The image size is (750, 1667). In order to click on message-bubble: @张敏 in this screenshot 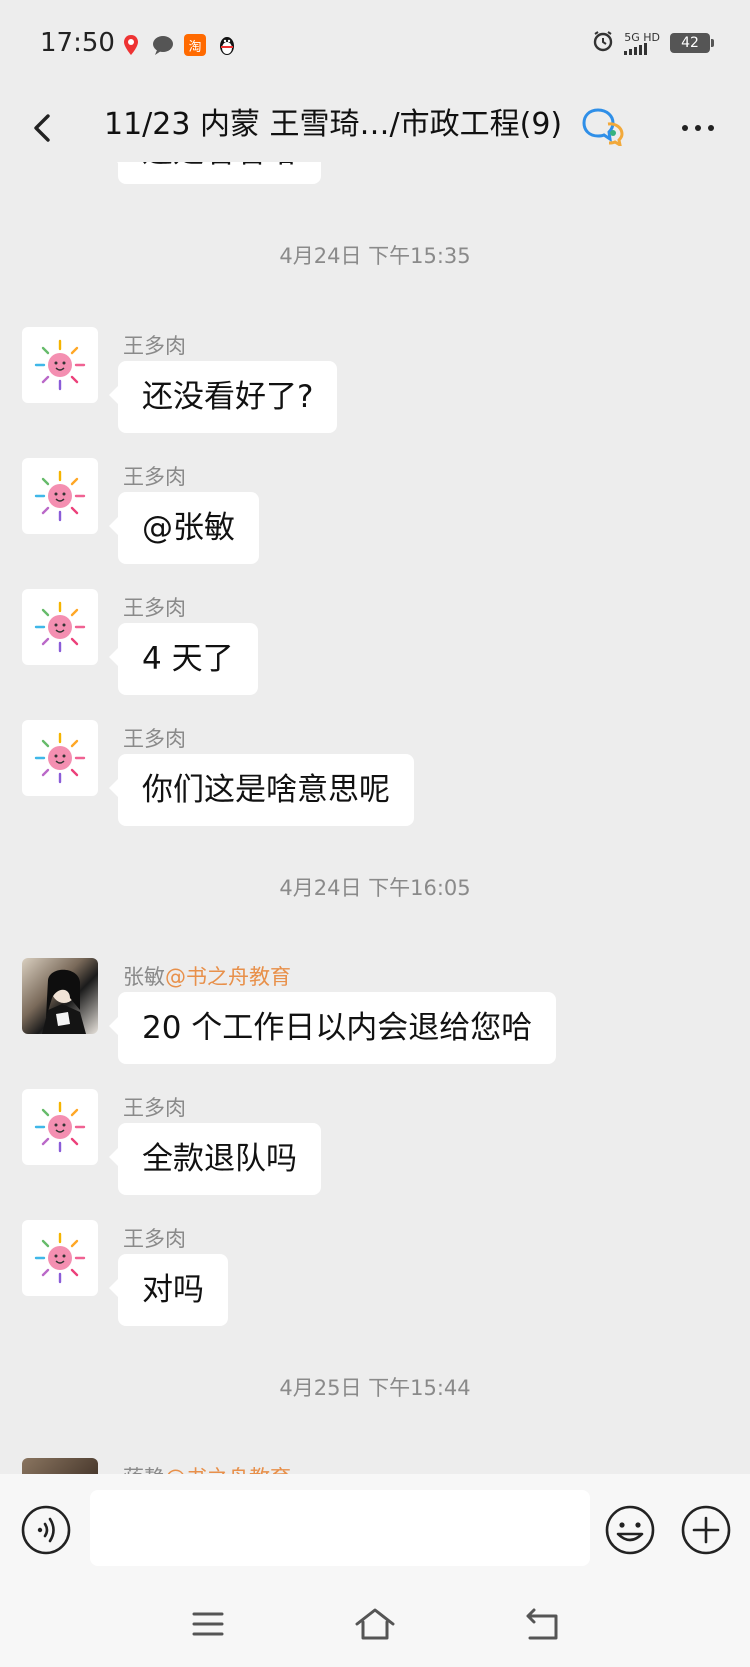, I will do `click(184, 528)`.